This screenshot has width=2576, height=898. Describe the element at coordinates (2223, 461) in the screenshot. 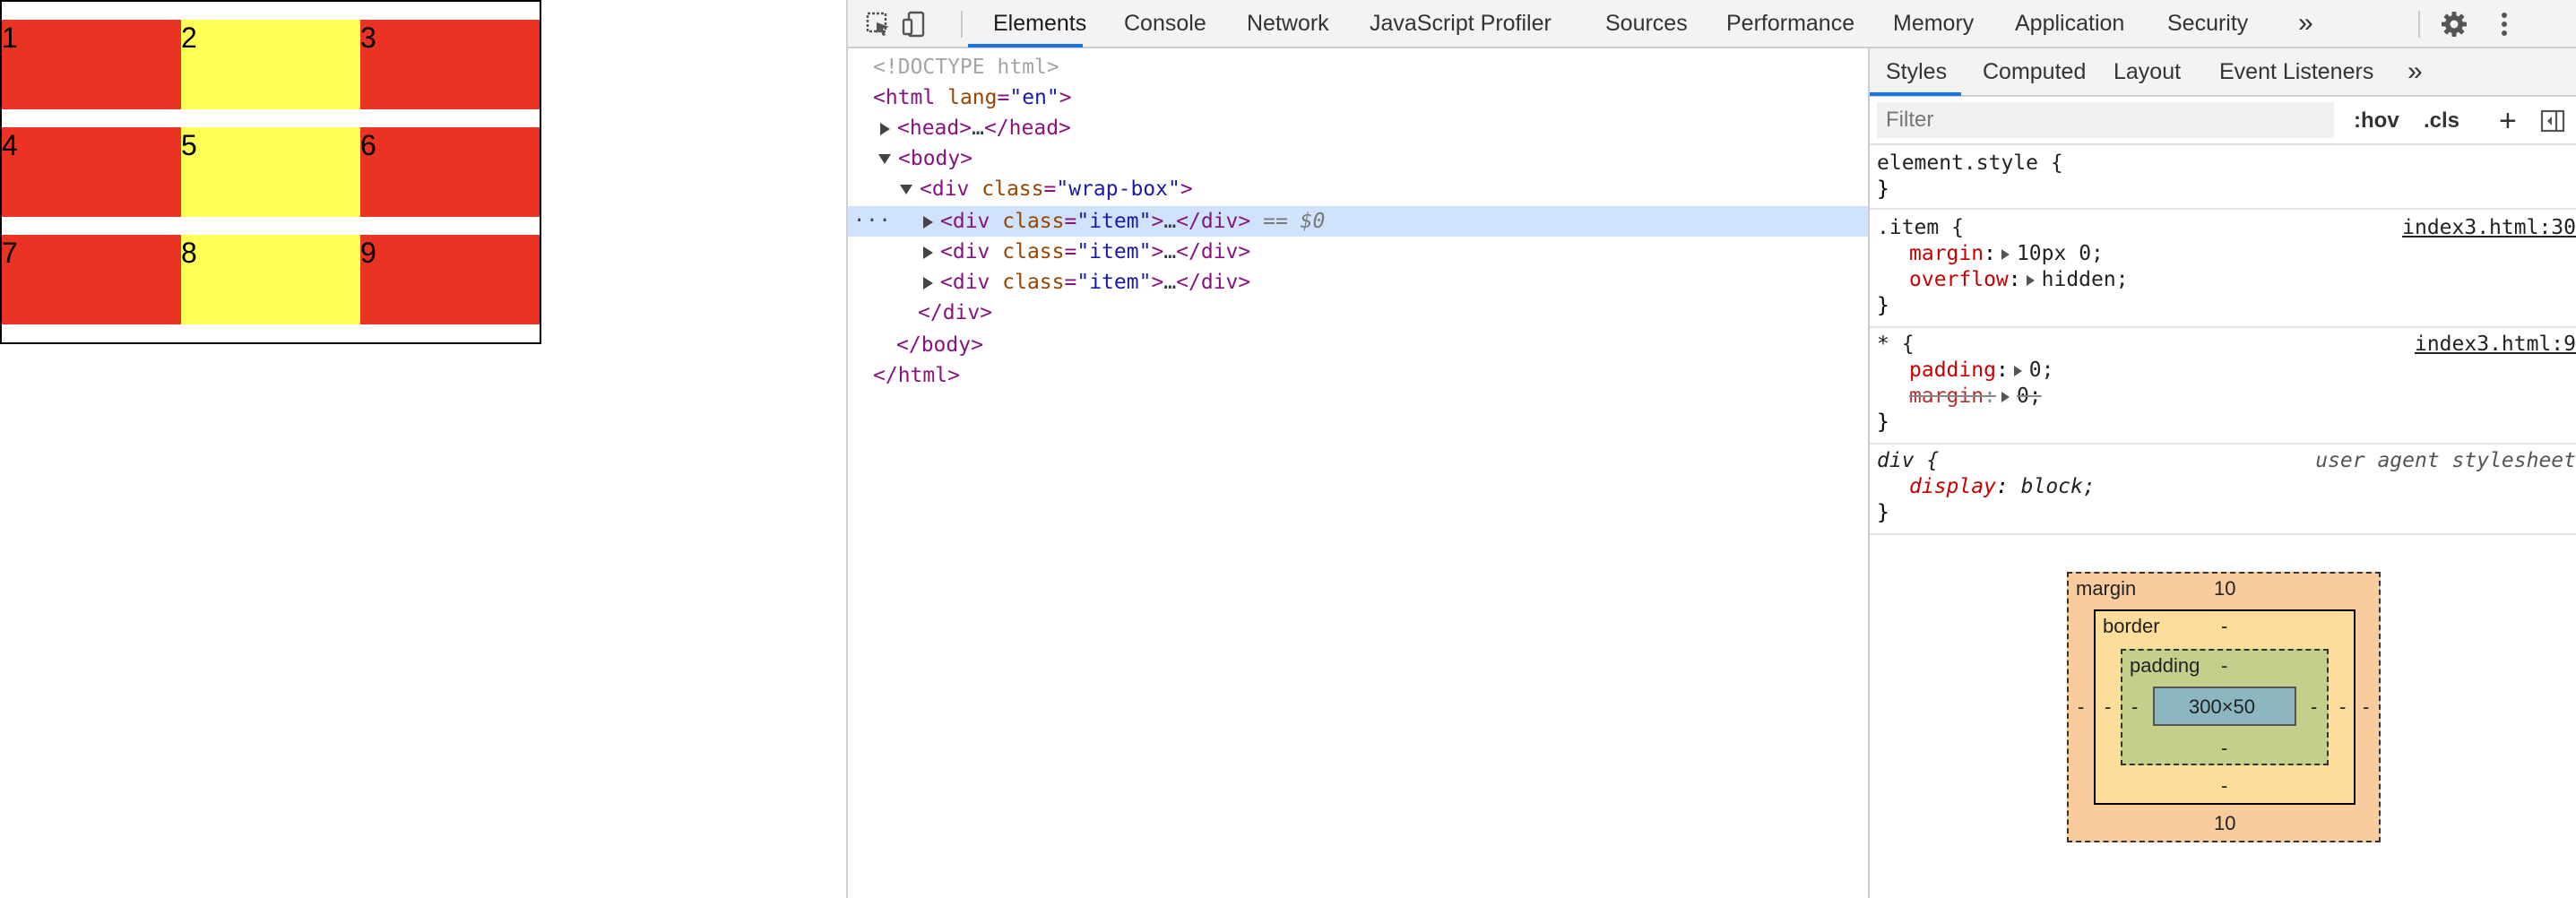

I see `rule-selector: div { user agent stylesheet` at that location.